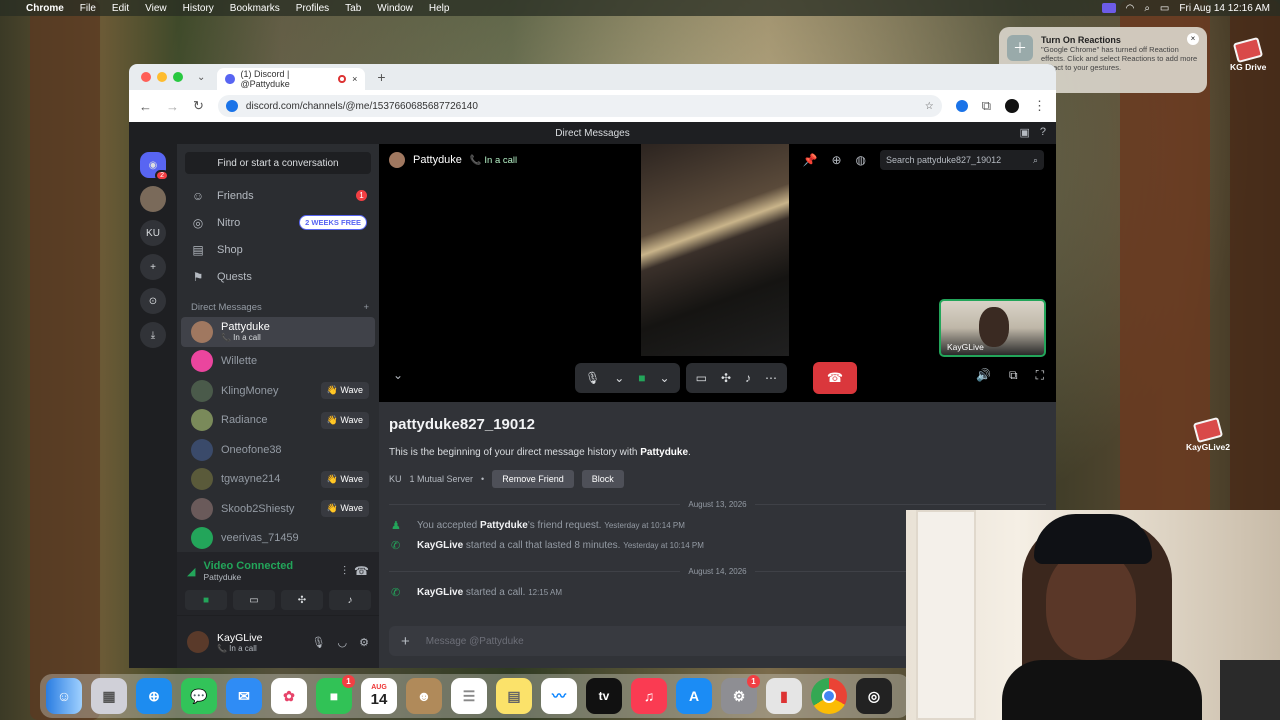  Describe the element at coordinates (335, 694) in the screenshot. I see `facetime-icon: ■ 1` at that location.